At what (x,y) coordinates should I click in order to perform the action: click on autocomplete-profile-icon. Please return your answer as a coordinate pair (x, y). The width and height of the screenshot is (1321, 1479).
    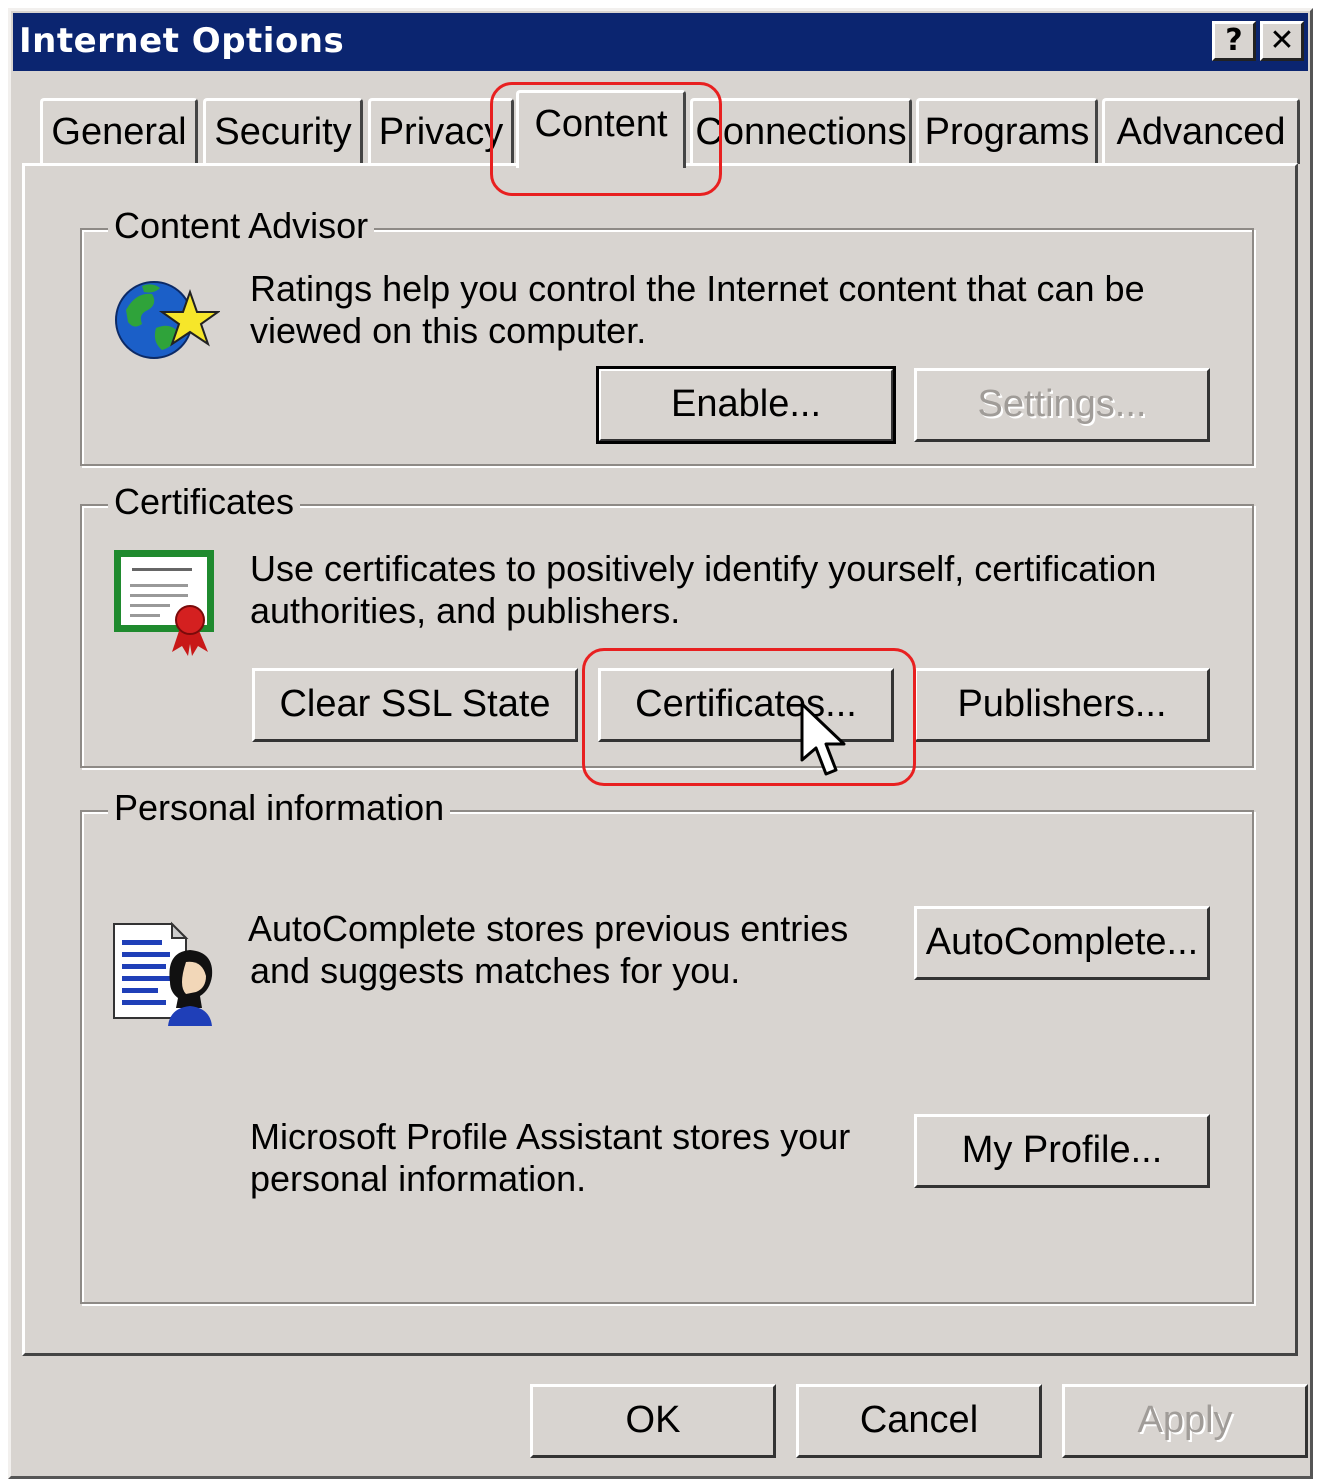
    Looking at the image, I should click on (166, 974).